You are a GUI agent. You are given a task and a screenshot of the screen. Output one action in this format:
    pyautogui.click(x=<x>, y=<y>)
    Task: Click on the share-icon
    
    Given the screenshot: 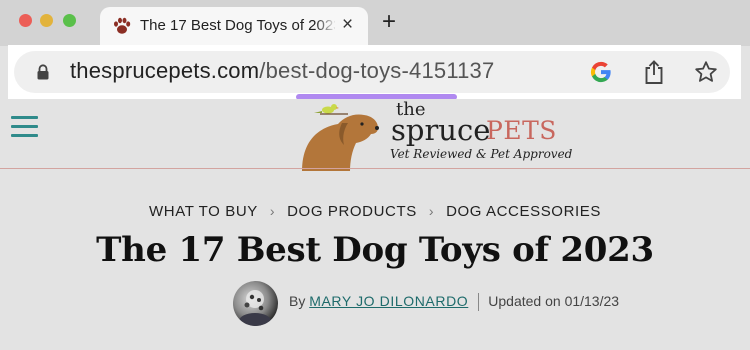 What is the action you would take?
    pyautogui.click(x=654, y=72)
    